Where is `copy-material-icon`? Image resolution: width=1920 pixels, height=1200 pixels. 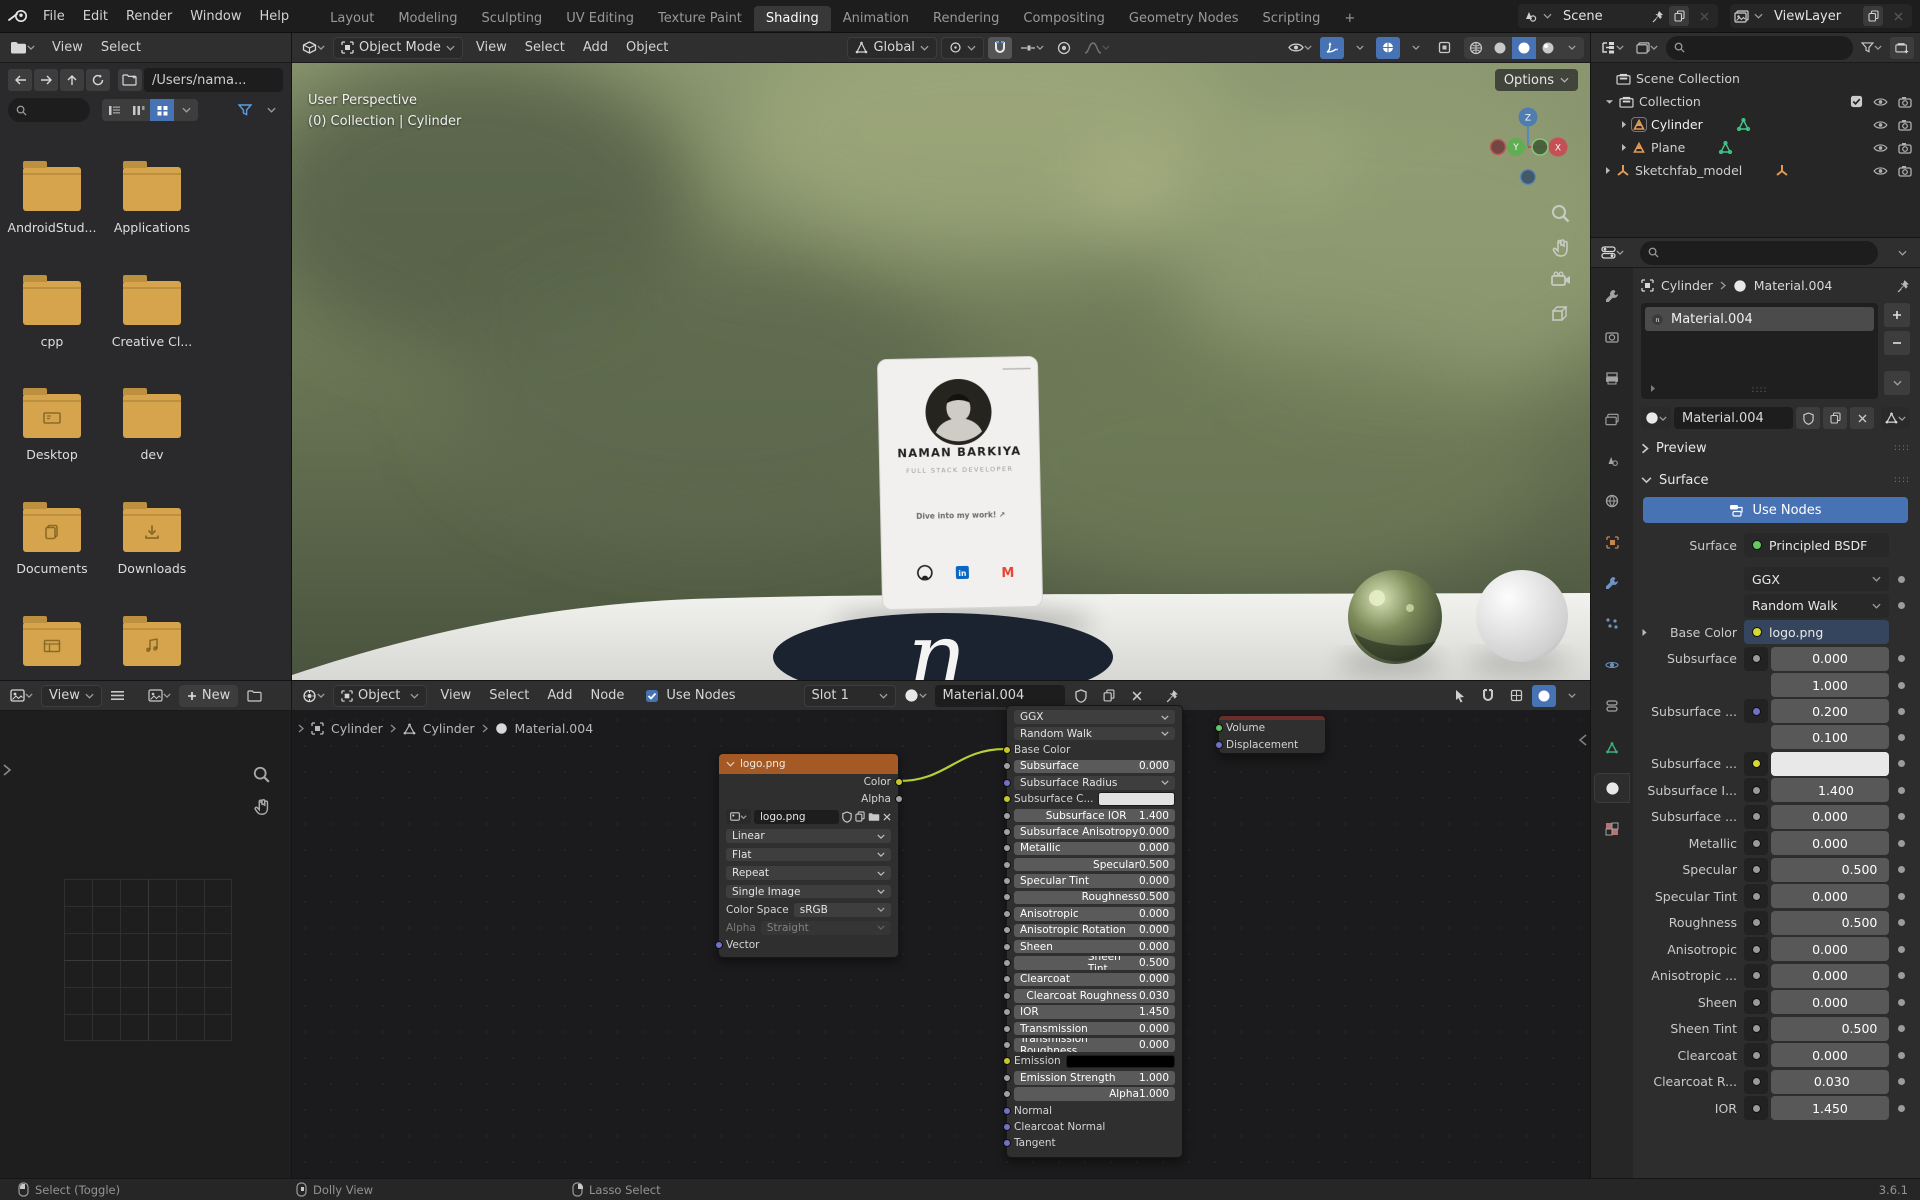 copy-material-icon is located at coordinates (1109, 696).